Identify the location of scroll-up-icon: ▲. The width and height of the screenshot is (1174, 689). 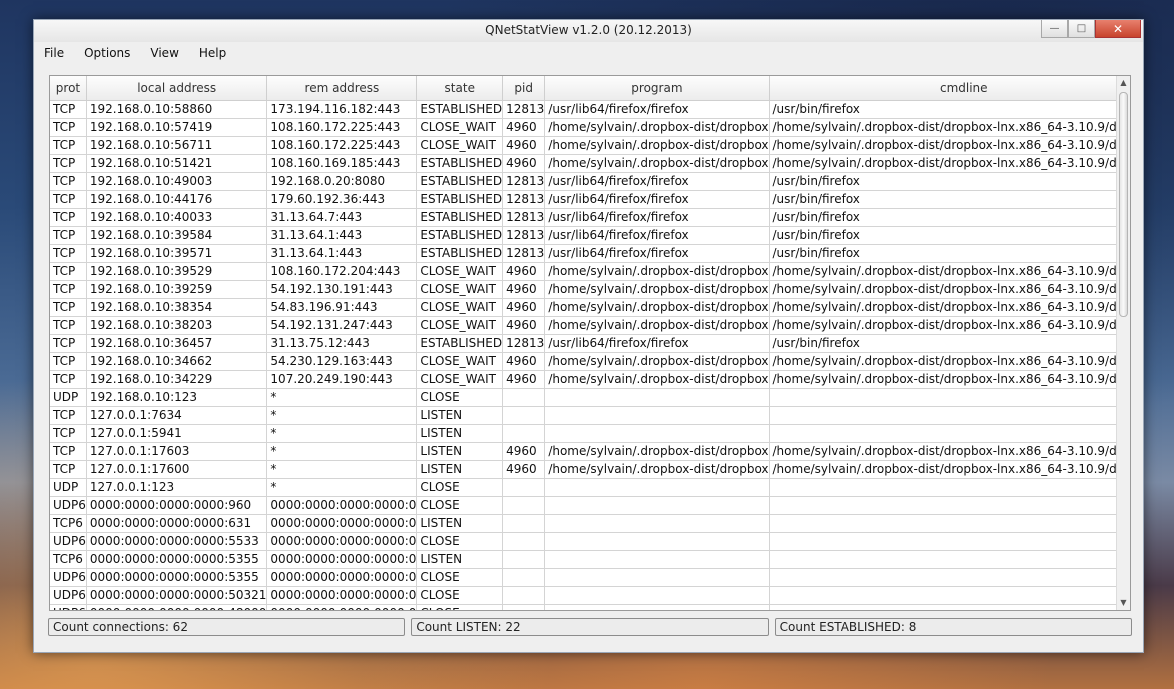
(1123, 83).